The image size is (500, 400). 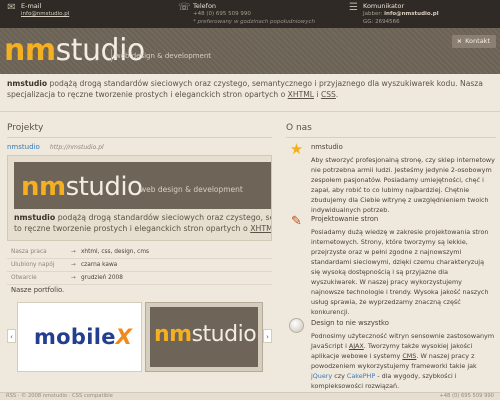 What do you see at coordinates (99, 265) in the screenshot?
I see `spec-value: czarna kawa` at bounding box center [99, 265].